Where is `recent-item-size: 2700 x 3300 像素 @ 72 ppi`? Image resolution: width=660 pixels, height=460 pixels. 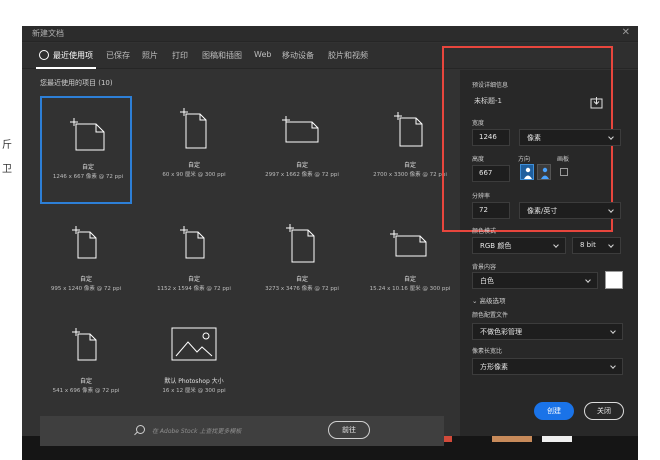 recent-item-size: 2700 x 3300 像素 @ 72 ppi is located at coordinates (410, 175).